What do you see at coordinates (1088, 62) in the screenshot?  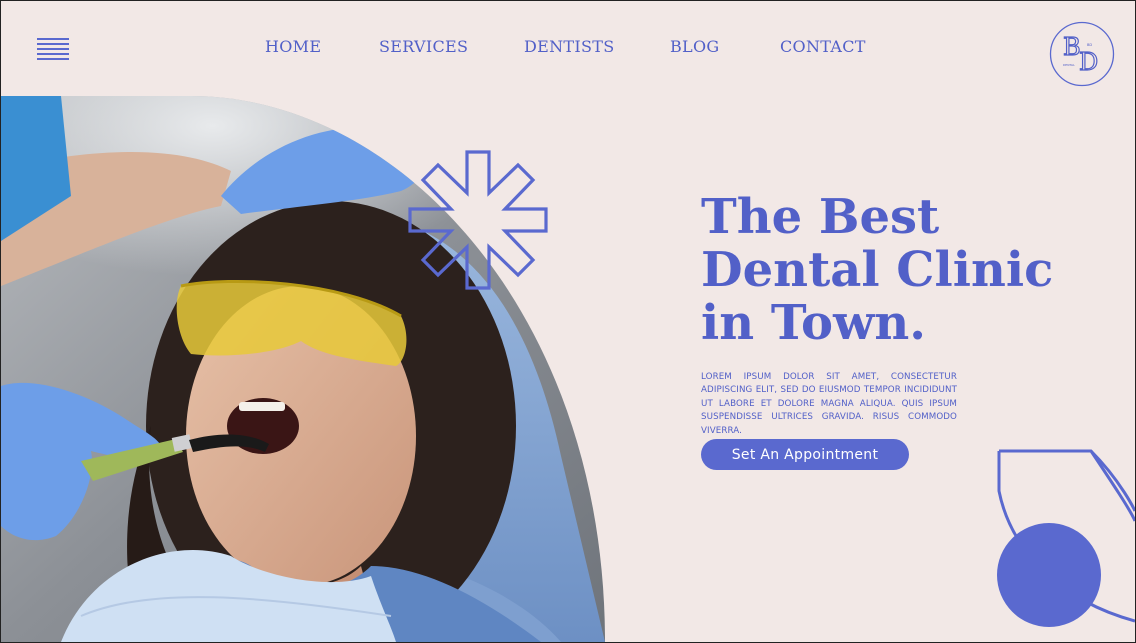 I see `svg-text: D` at bounding box center [1088, 62].